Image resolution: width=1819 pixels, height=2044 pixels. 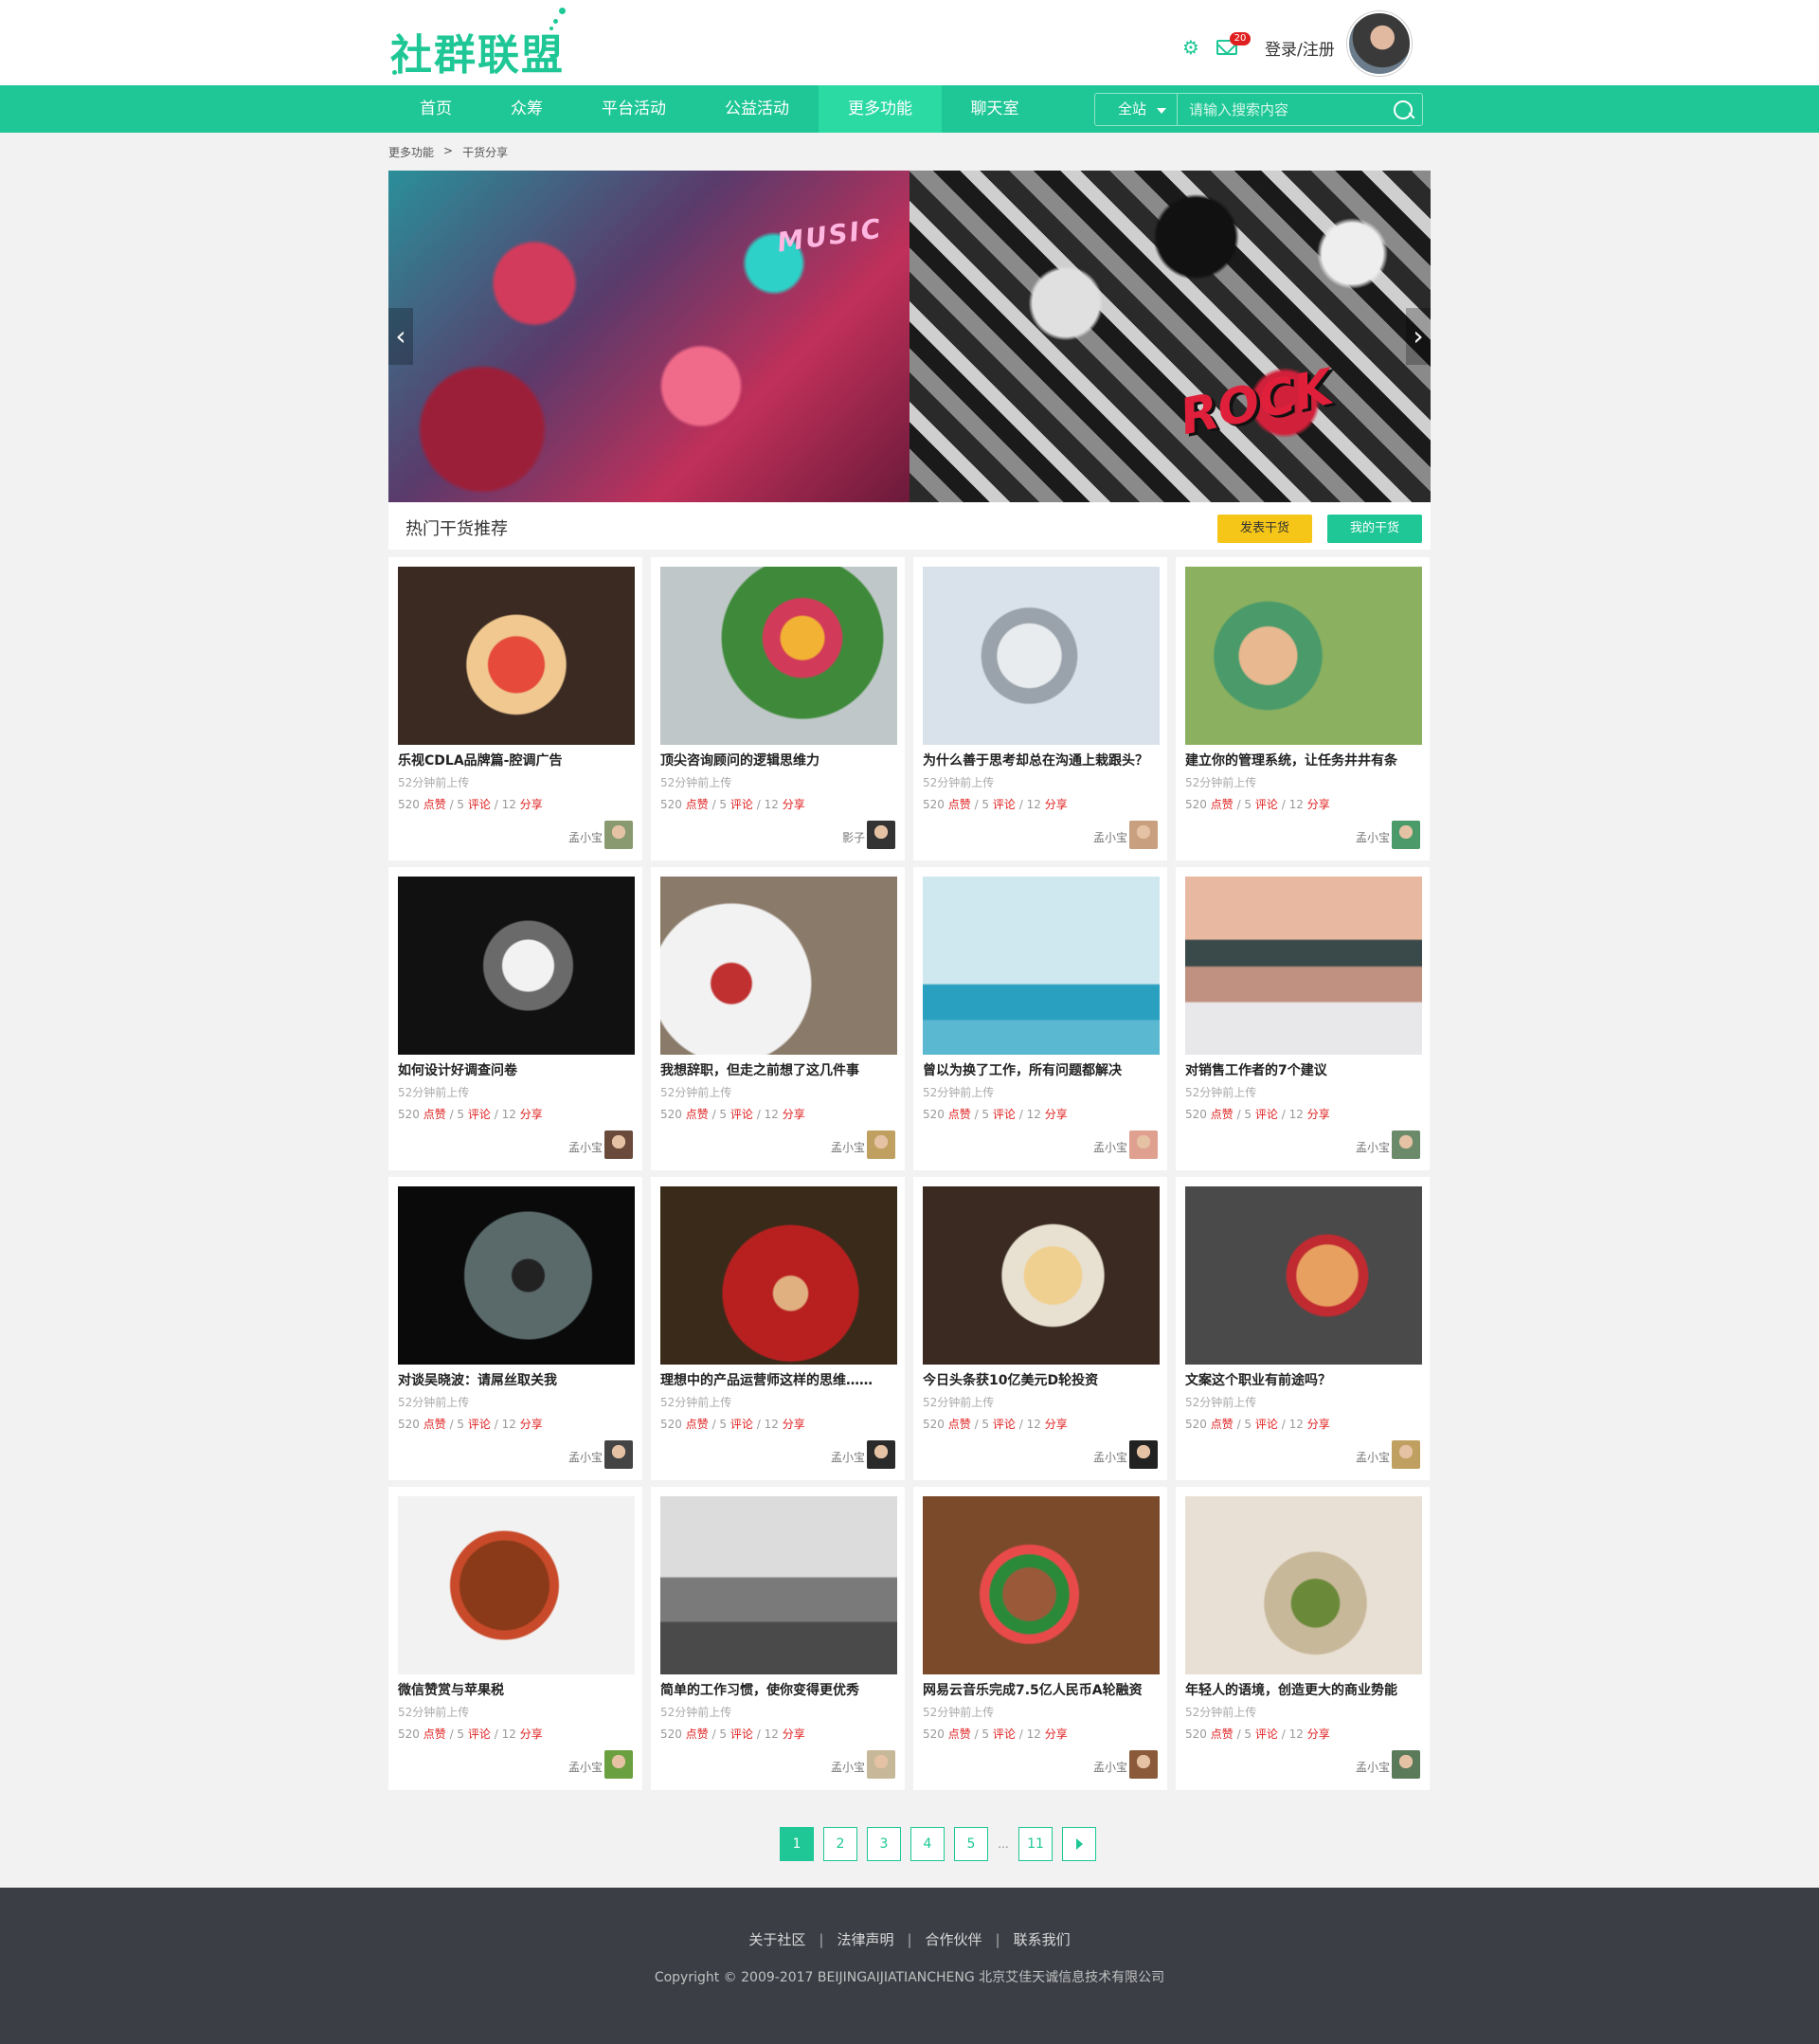 I want to click on my-items-button: 我的干货, so click(x=1374, y=529).